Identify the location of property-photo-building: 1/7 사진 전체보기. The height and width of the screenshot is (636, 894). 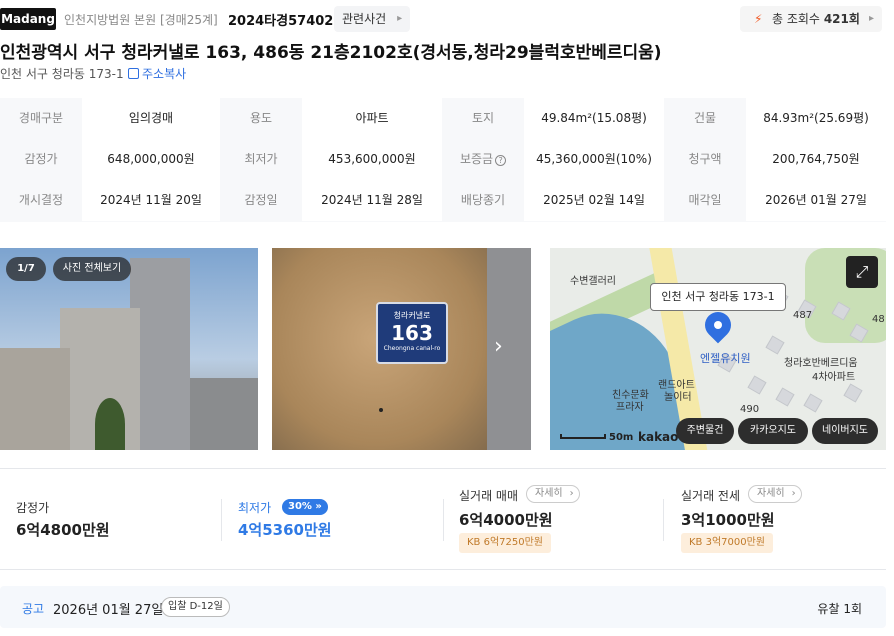
(129, 349).